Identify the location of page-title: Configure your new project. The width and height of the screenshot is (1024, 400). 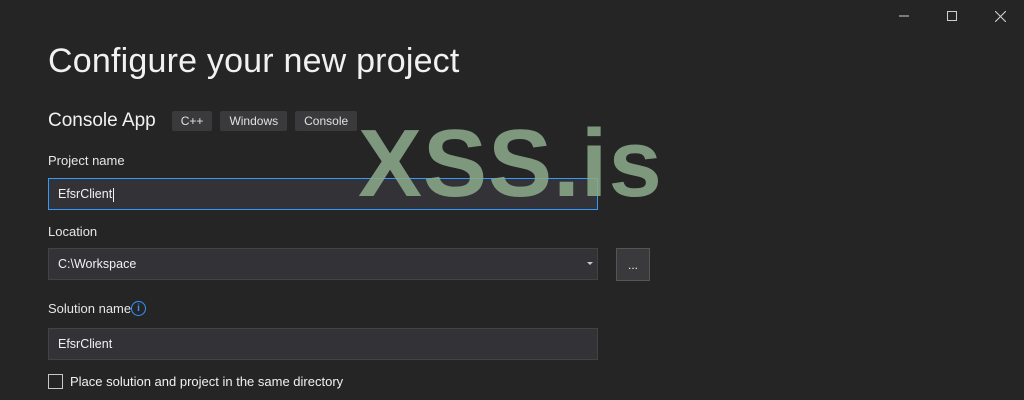
(254, 61).